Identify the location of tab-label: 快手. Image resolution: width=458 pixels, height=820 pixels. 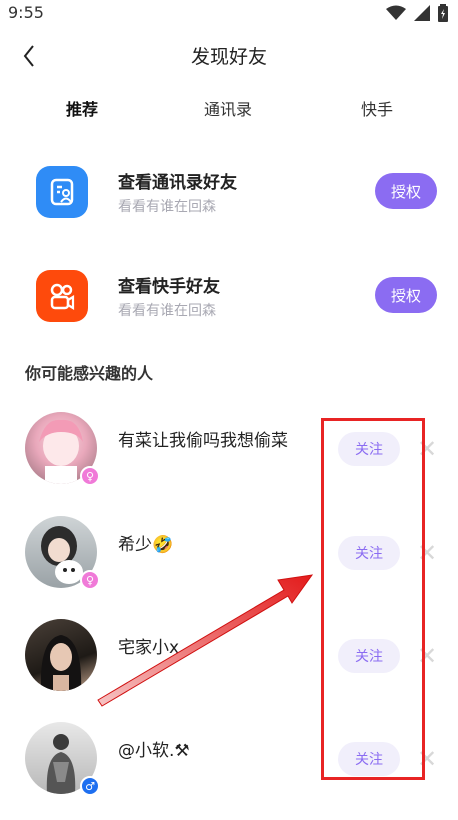
(377, 109).